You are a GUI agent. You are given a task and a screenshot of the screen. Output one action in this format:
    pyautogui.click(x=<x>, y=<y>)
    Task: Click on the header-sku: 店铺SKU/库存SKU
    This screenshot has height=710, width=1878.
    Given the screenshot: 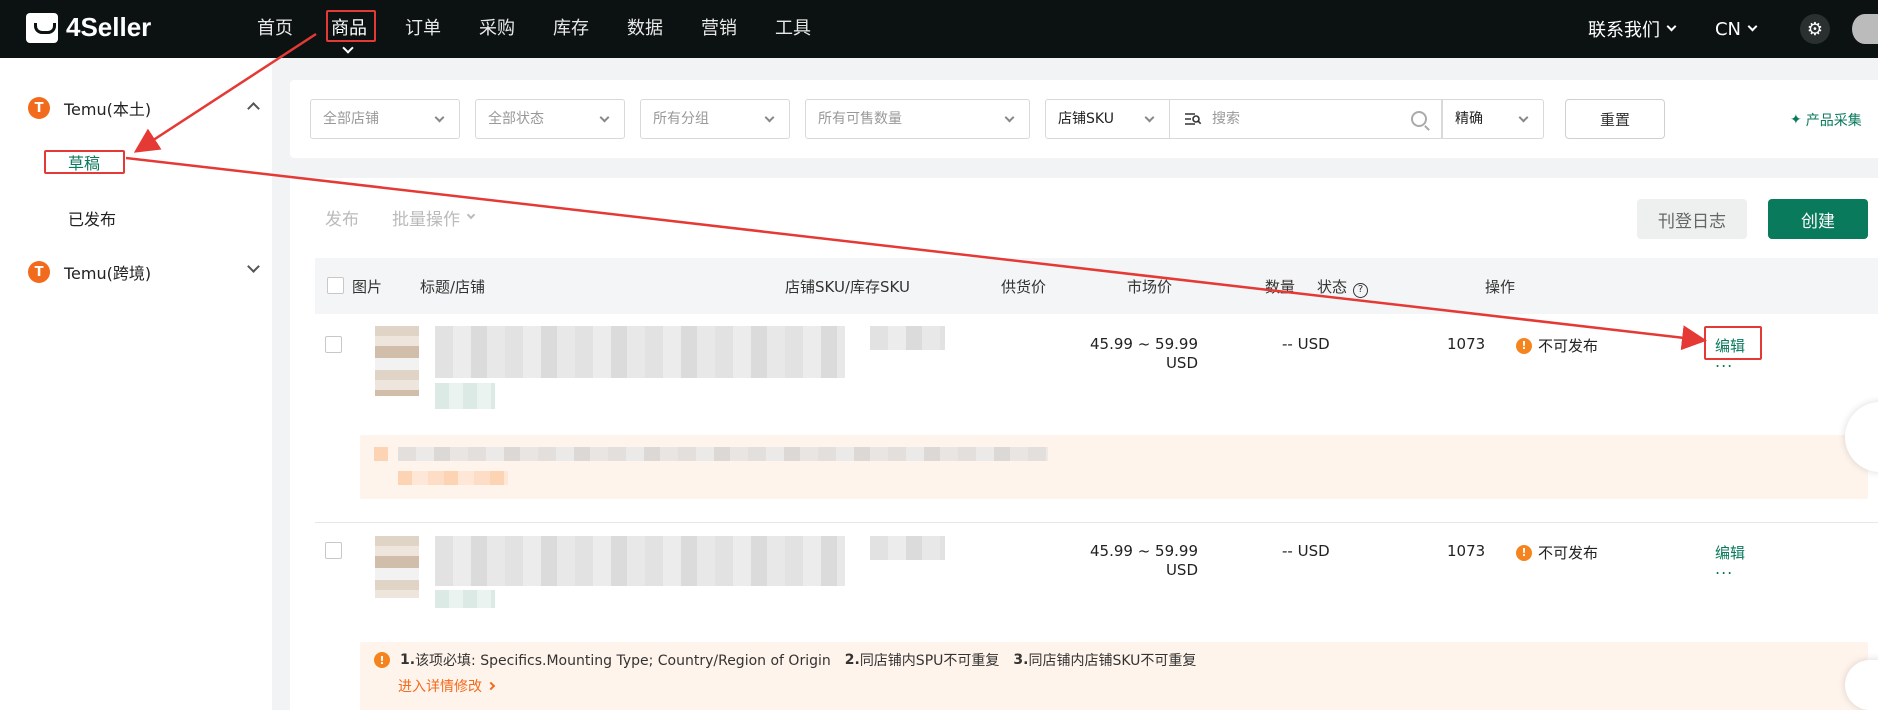 What is the action you would take?
    pyautogui.click(x=847, y=287)
    